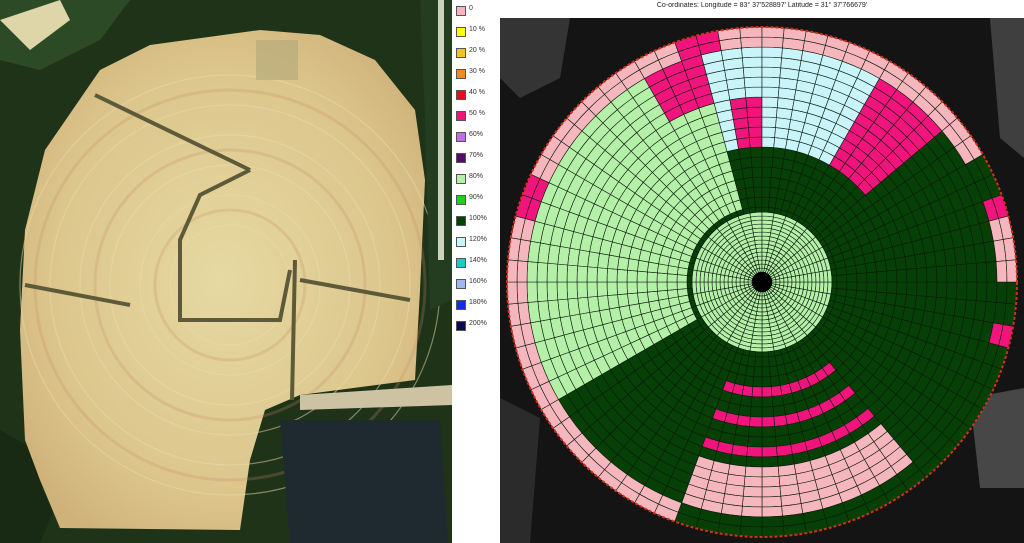 The width and height of the screenshot is (1024, 543). I want to click on legend-item: 20 %, so click(478, 53).